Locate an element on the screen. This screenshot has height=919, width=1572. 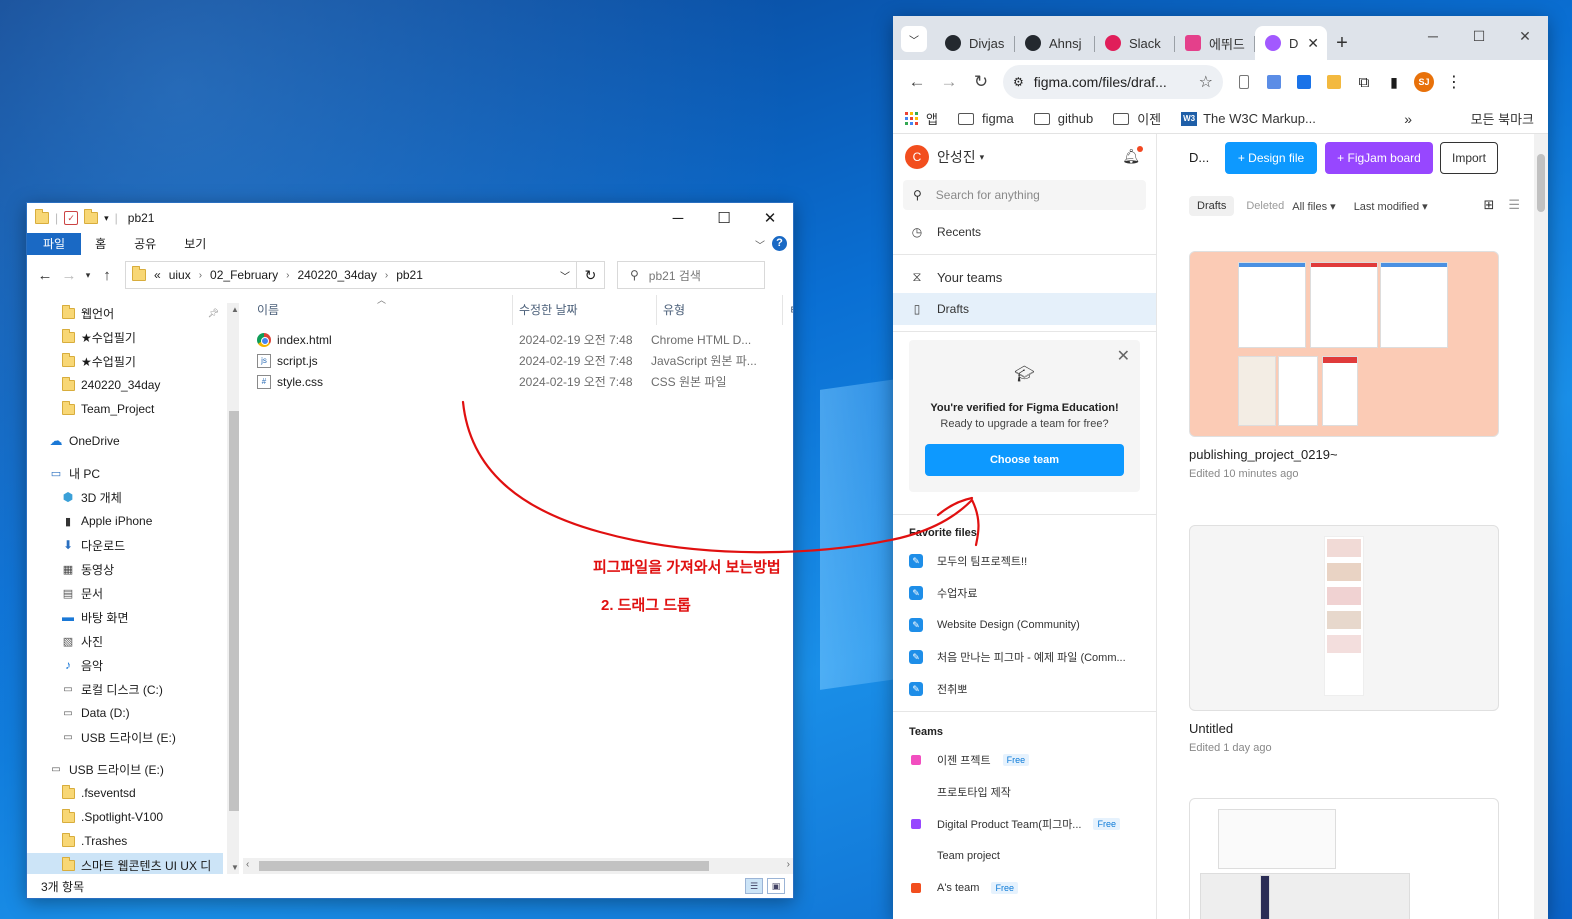
nav-item: ▭ 로컬 디스크 (C:) is located at coordinates (125, 689).